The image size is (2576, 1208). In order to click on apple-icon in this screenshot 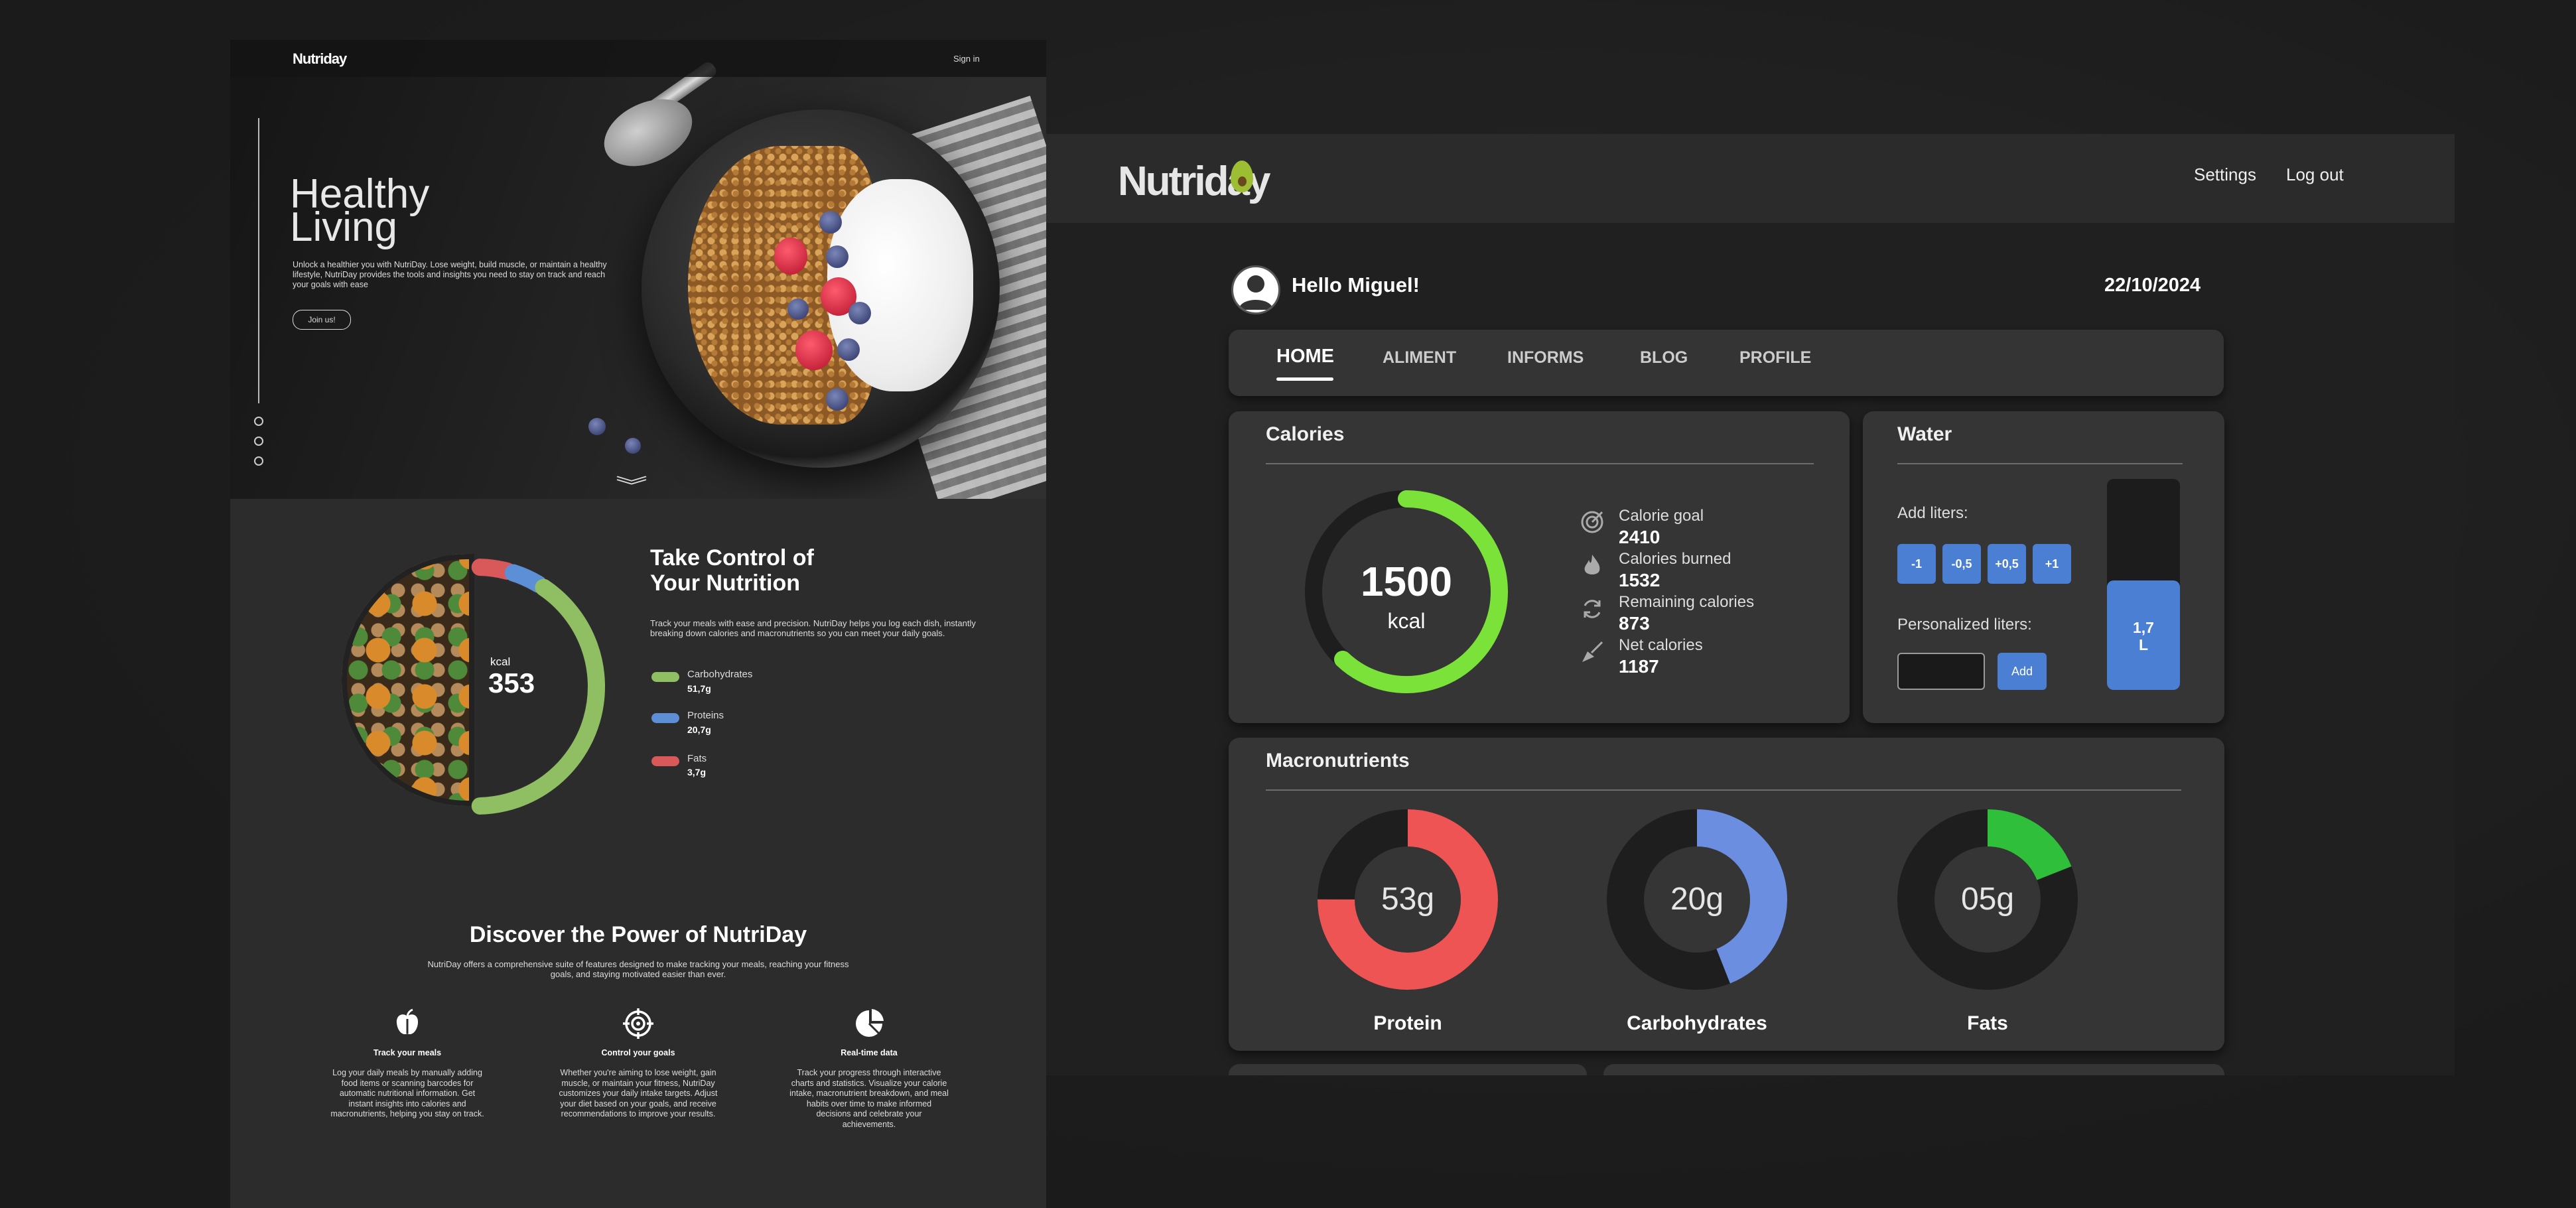, I will do `click(407, 1022)`.